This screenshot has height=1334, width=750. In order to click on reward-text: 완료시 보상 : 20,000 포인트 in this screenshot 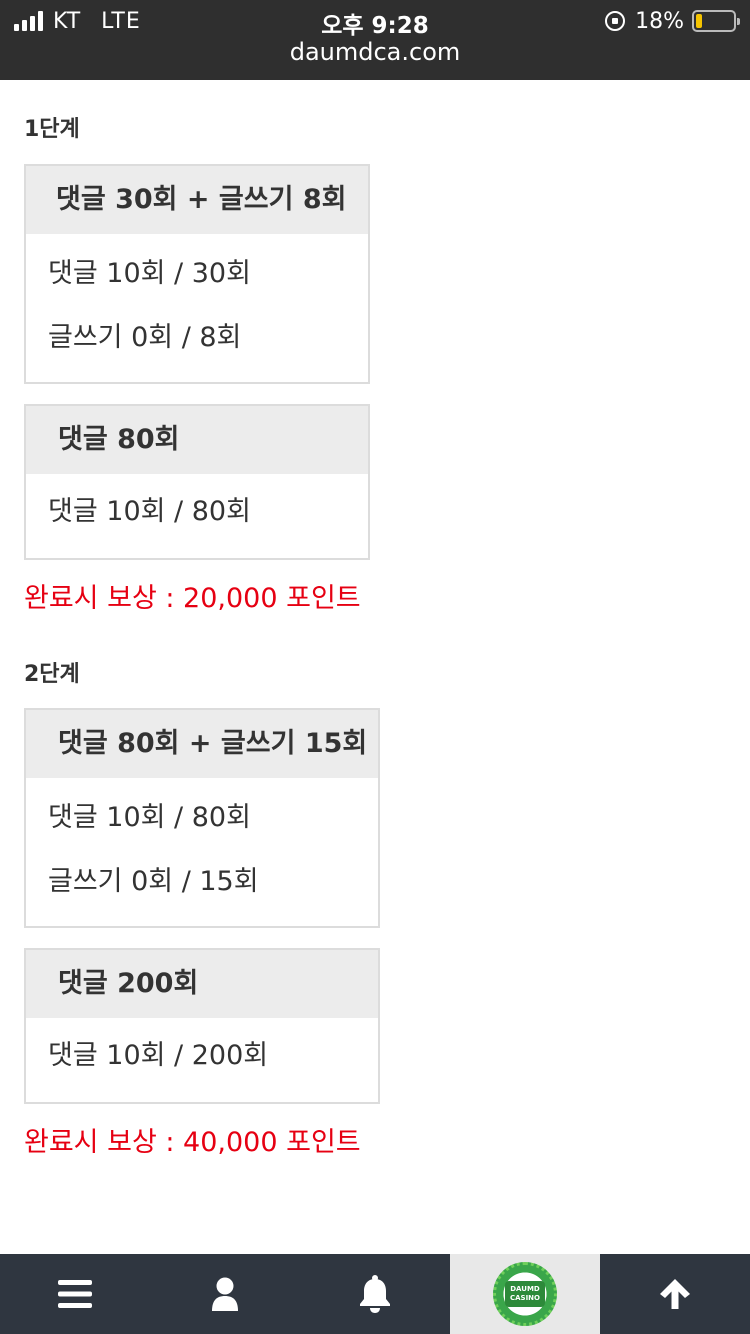, I will do `click(192, 598)`.